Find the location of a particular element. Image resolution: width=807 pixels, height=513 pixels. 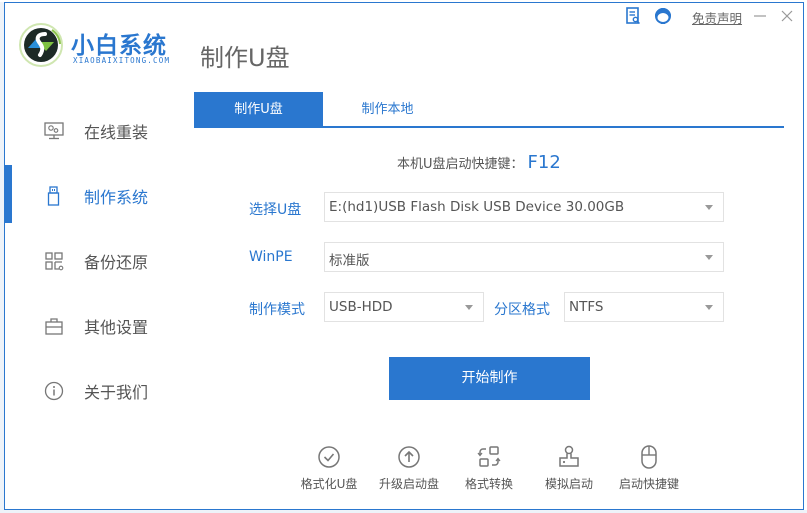

toolbox-icon is located at coordinates (54, 326).